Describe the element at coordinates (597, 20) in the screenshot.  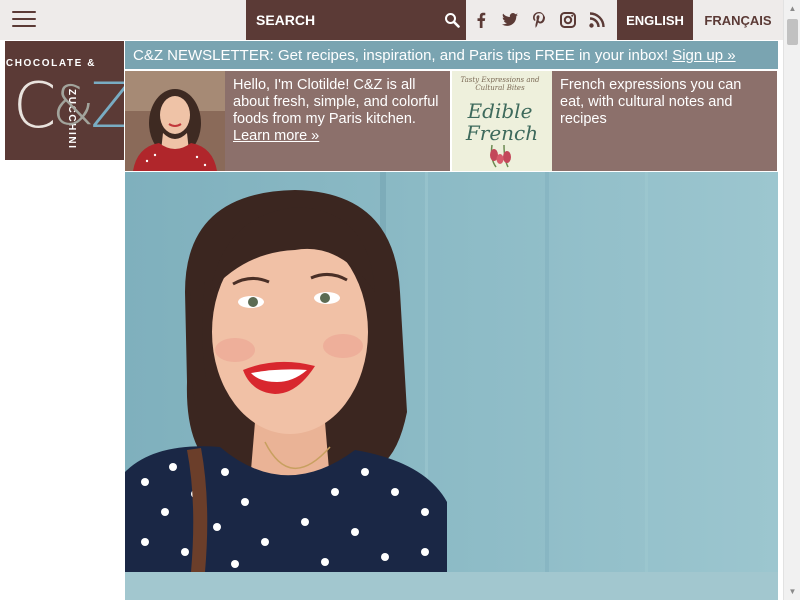
I see `rss-icon` at that location.